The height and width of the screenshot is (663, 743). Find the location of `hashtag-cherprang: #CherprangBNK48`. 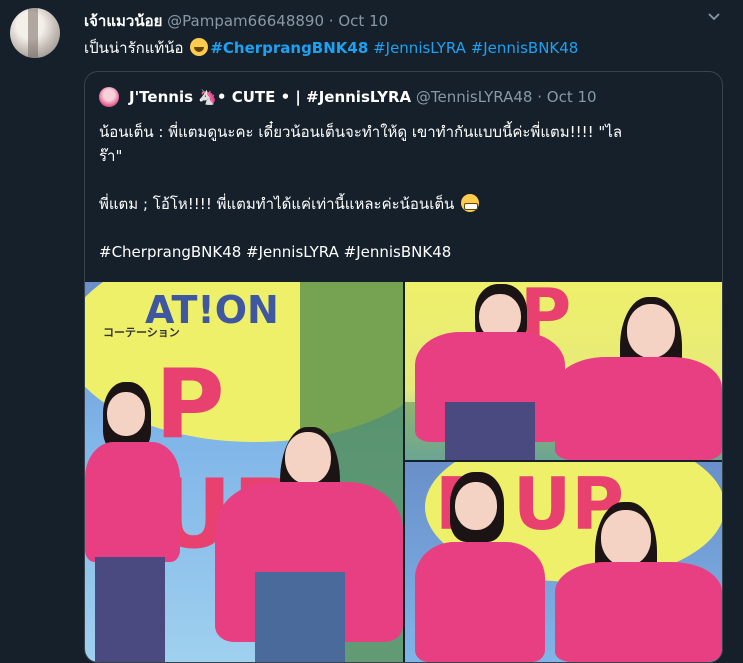

hashtag-cherprang: #CherprangBNK48 is located at coordinates (289, 48).